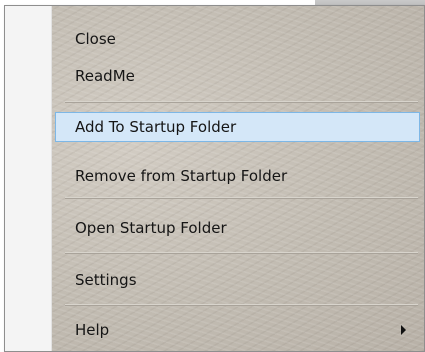 The image size is (425, 352). What do you see at coordinates (28, 178) in the screenshot?
I see `menu-icon-gutter` at bounding box center [28, 178].